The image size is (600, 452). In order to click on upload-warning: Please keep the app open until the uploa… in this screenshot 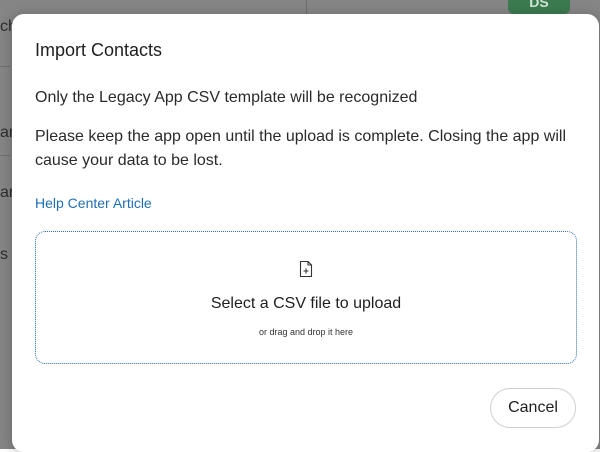, I will do `click(301, 148)`.